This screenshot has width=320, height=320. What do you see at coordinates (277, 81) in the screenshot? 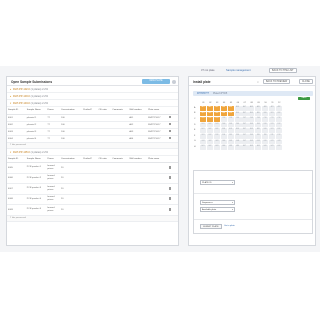
I see `back-to-preview-button: BACK TO PREVIEW` at bounding box center [277, 81].